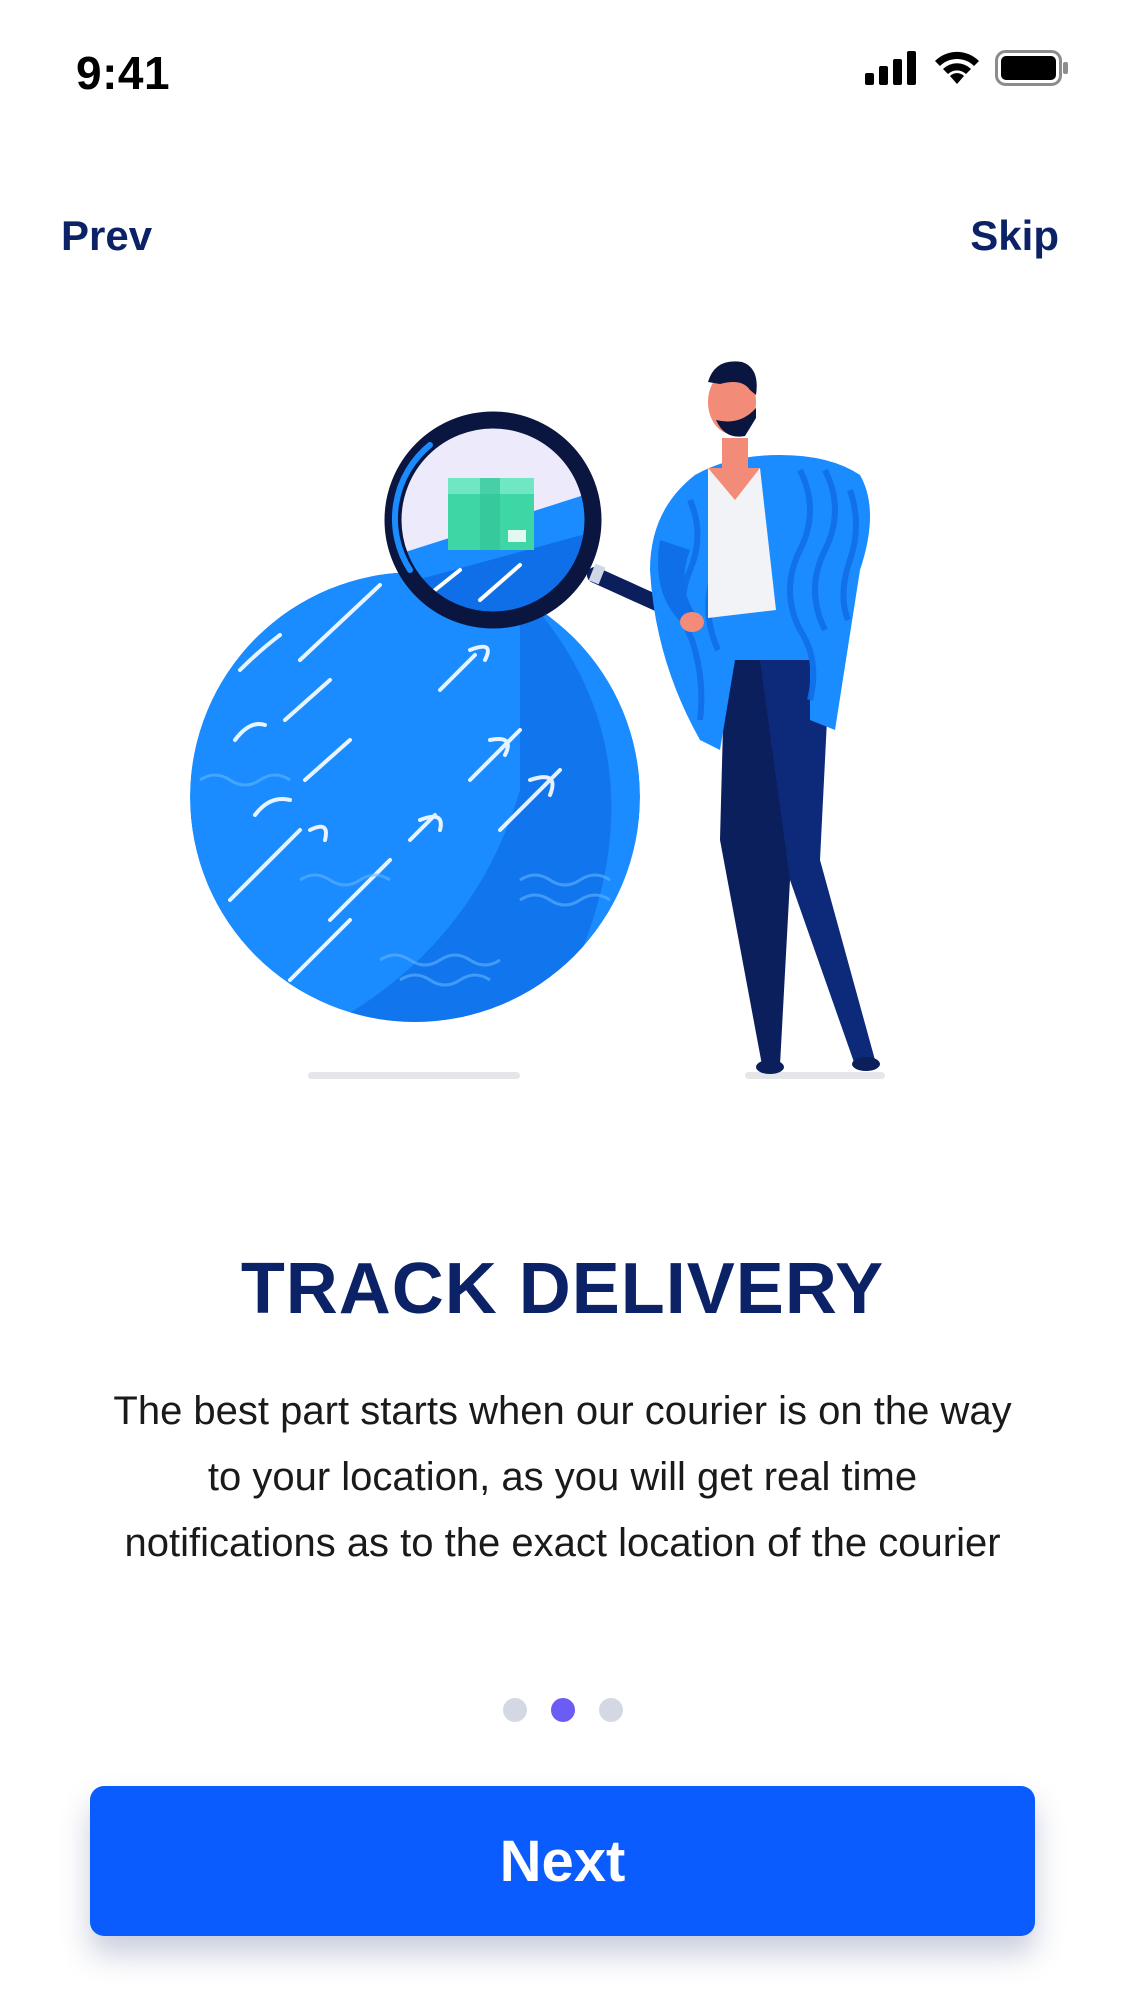  I want to click on page-dot-2-active, so click(562, 1710).